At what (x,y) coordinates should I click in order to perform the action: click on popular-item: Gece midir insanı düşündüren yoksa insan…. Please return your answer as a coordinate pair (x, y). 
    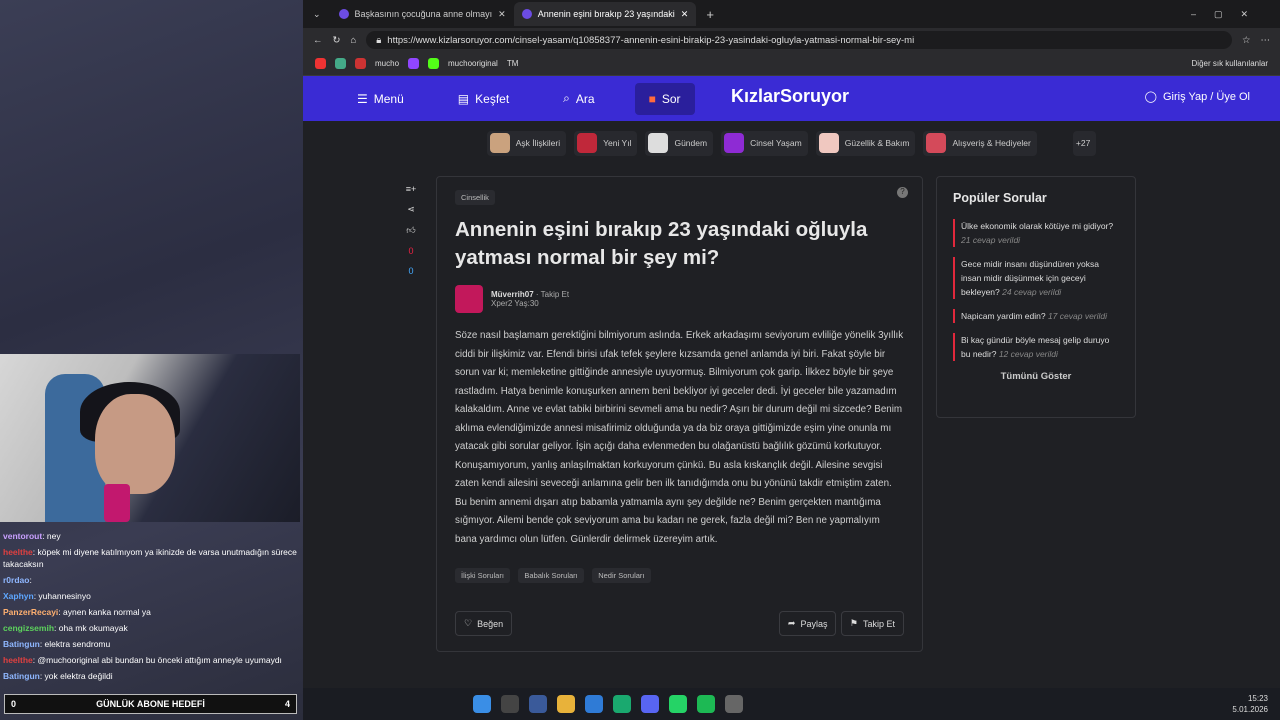
    Looking at the image, I should click on (1036, 278).